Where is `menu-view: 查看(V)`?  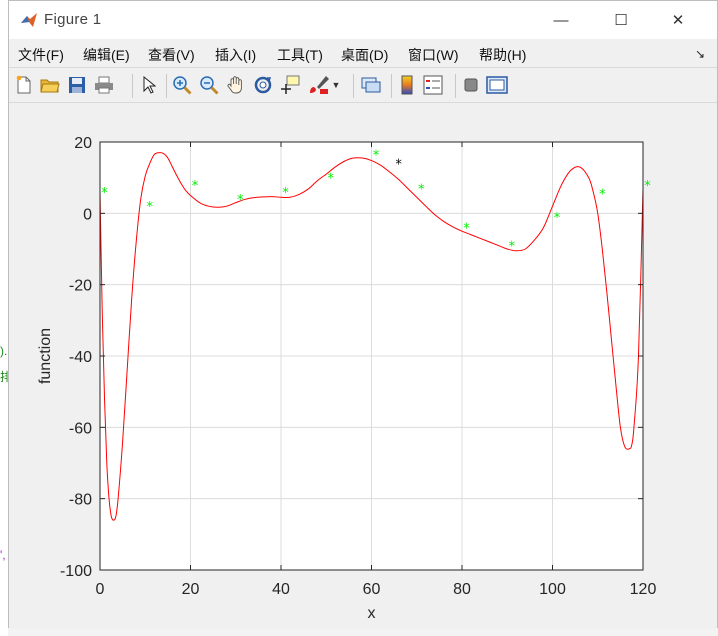 menu-view: 查看(V) is located at coordinates (171, 55).